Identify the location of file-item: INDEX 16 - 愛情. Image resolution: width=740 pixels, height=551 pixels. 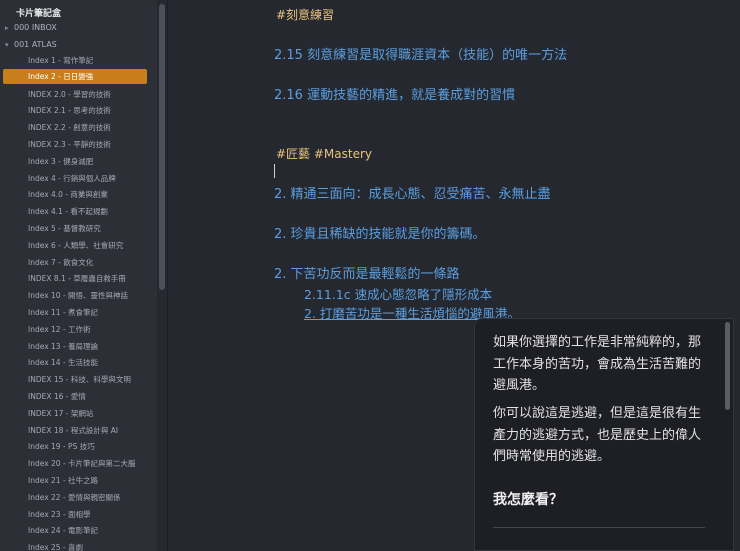
(57, 396).